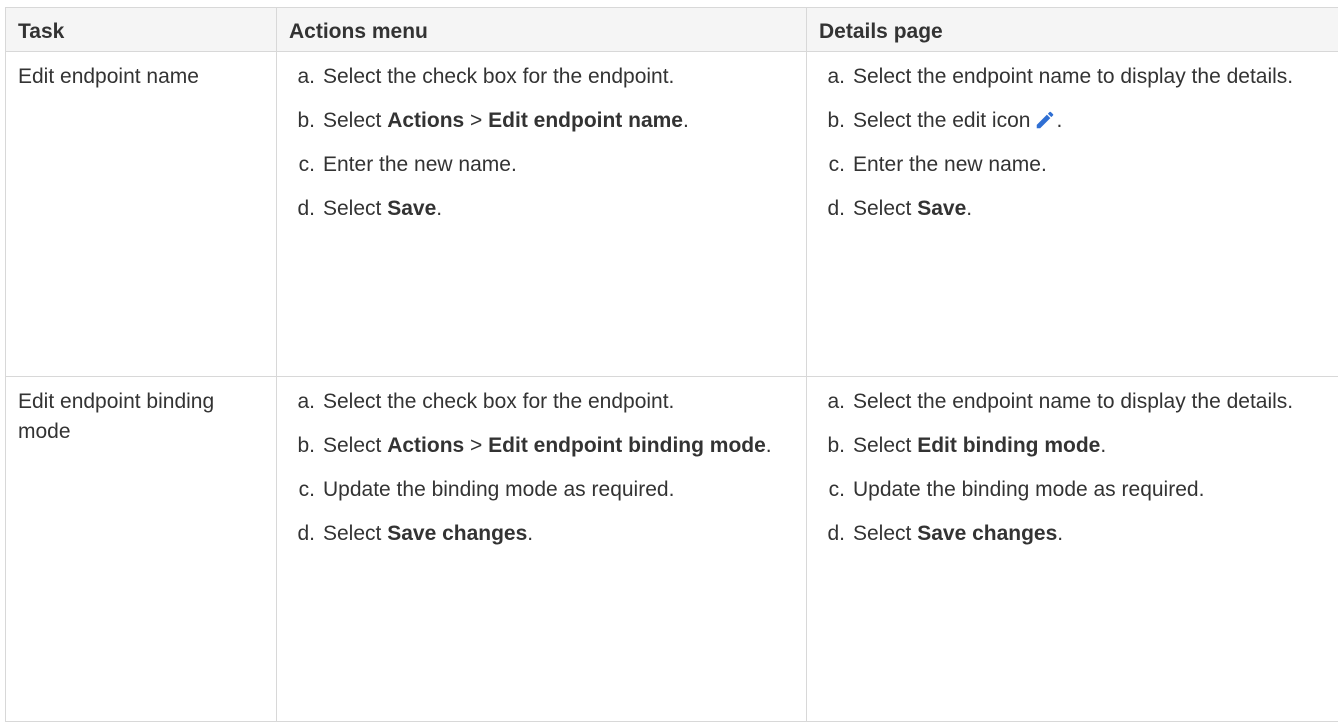 The image size is (1338, 722). Describe the element at coordinates (141, 214) in the screenshot. I see `task-cell: Edit endpoint name` at that location.